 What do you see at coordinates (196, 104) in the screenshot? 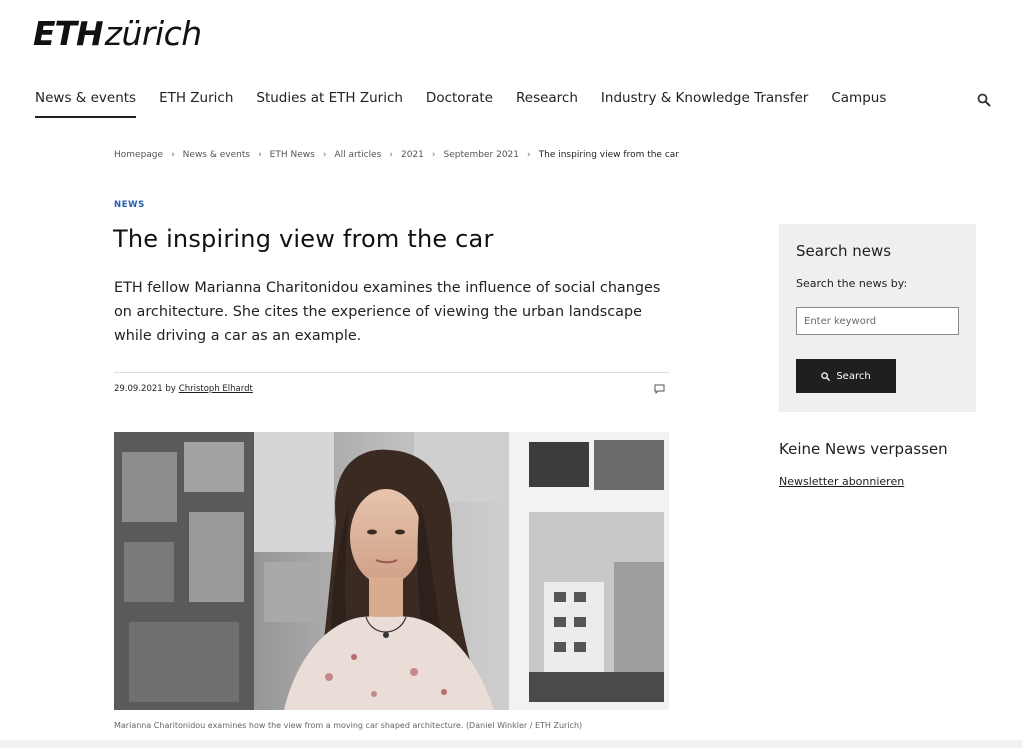
I see `nav-item-eth-zurich: ETH Zurich` at bounding box center [196, 104].